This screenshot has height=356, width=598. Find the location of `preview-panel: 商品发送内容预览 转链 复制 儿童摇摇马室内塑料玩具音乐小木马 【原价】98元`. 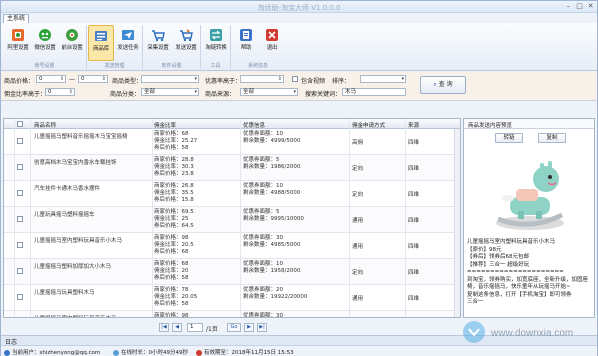

preview-panel: 商品发送内容预览 转链 复制 儿童摇摇马室内塑料玩具音乐小木马 【原价】98元 is located at coordinates (529, 218).